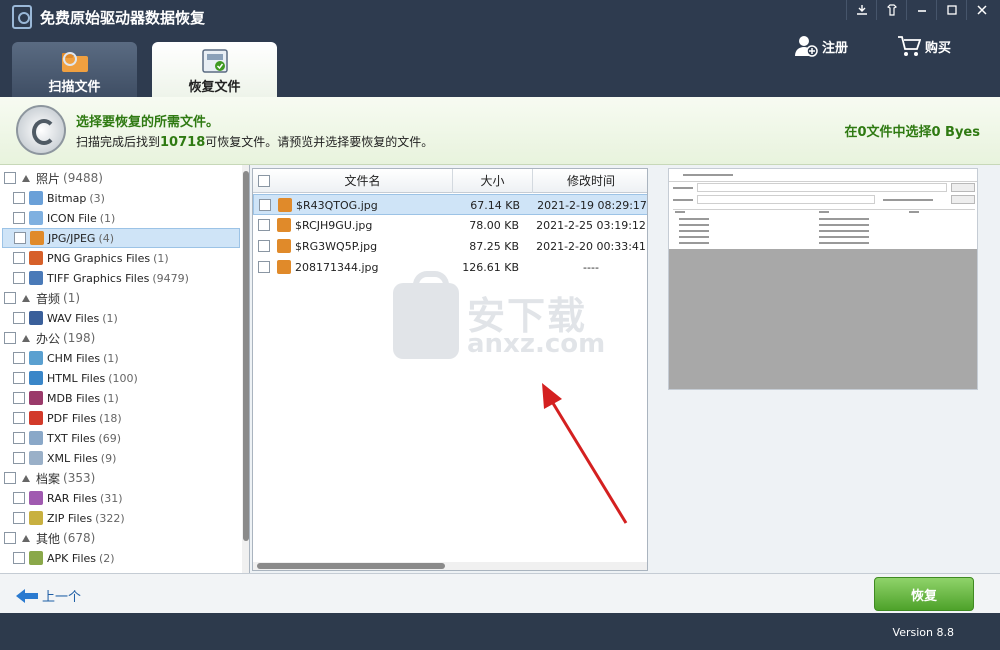  I want to click on tree-item: ZIP Files (322), so click(121, 518).